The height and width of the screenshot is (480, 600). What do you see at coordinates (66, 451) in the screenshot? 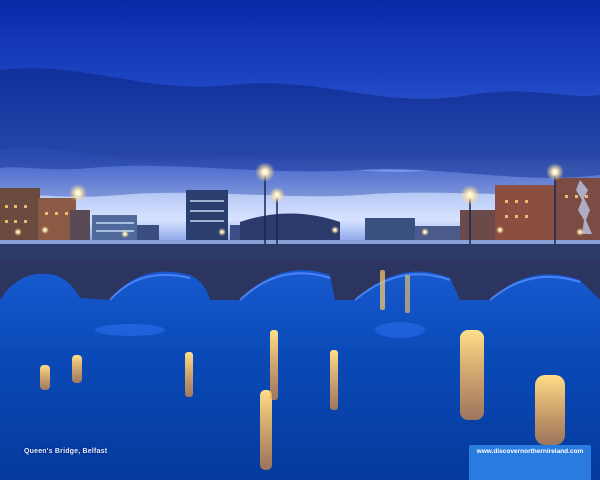
I see `photo-caption: Queen's Bridge, Belfast` at bounding box center [66, 451].